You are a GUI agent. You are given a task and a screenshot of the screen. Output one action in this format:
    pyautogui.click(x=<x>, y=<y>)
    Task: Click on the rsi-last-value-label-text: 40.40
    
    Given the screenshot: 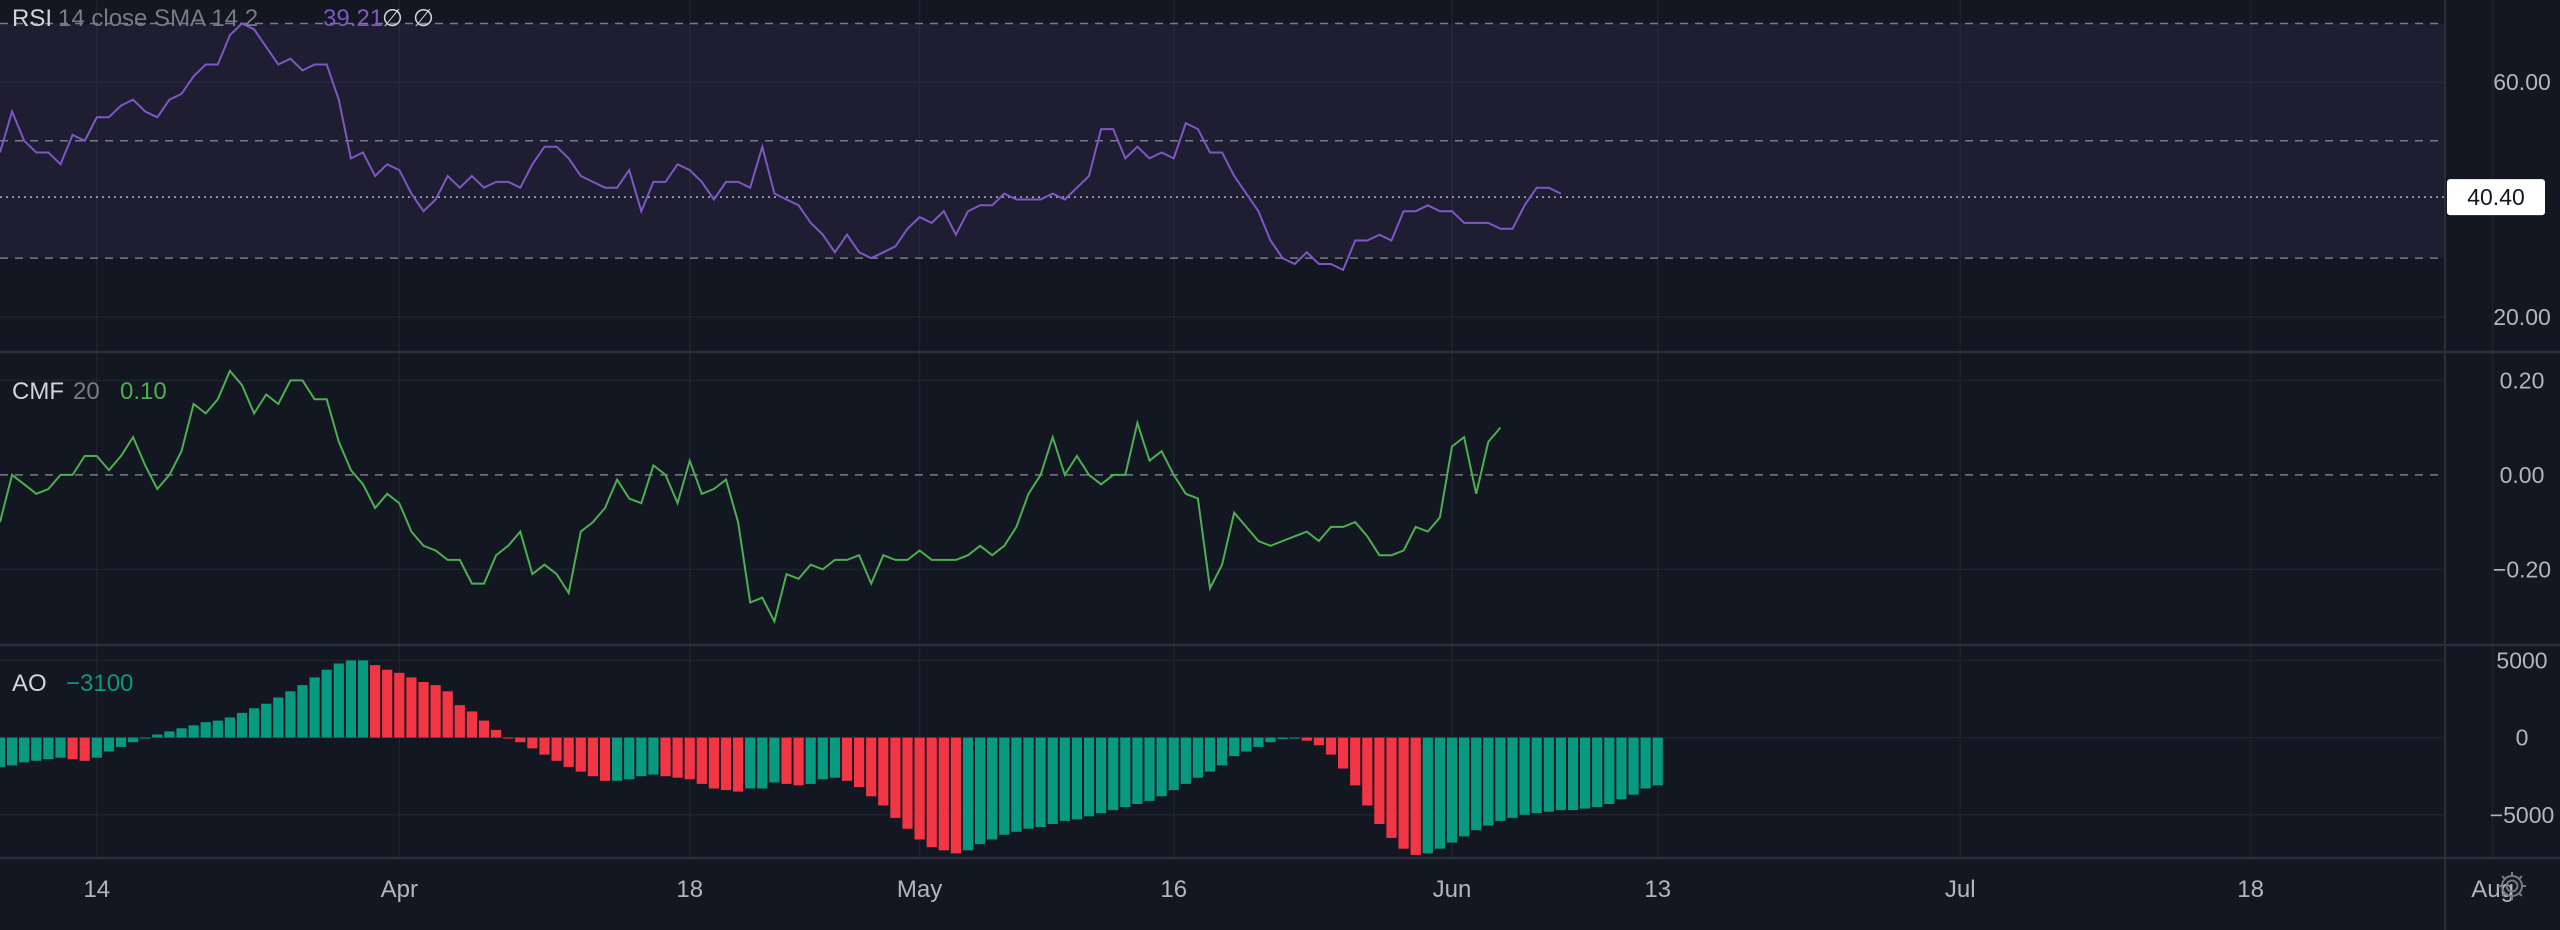 What is the action you would take?
    pyautogui.click(x=2496, y=197)
    